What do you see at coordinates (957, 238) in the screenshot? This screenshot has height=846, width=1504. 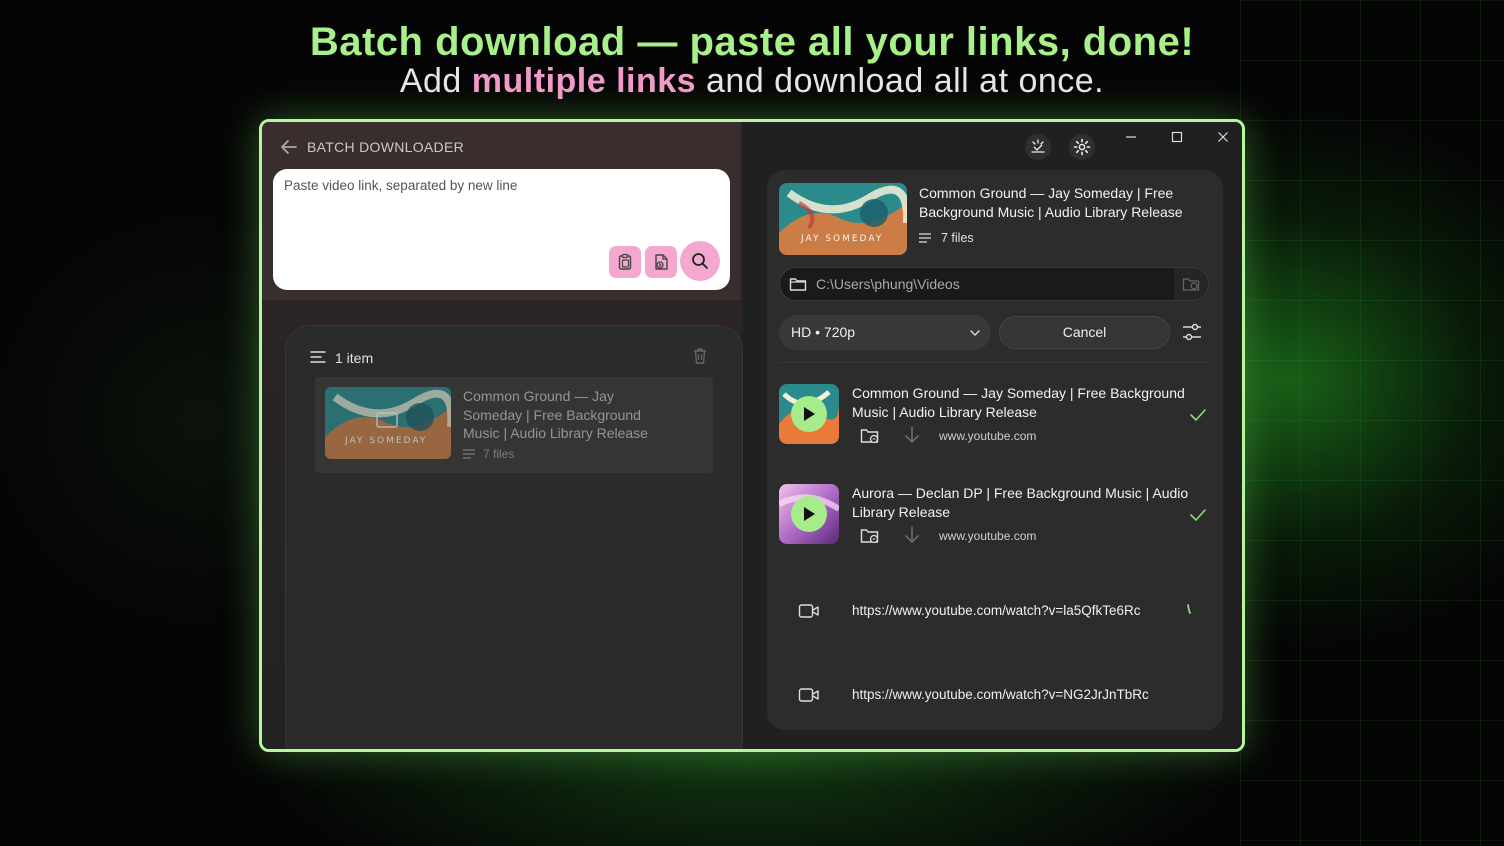 I see `playlist-files-count: 7 files` at bounding box center [957, 238].